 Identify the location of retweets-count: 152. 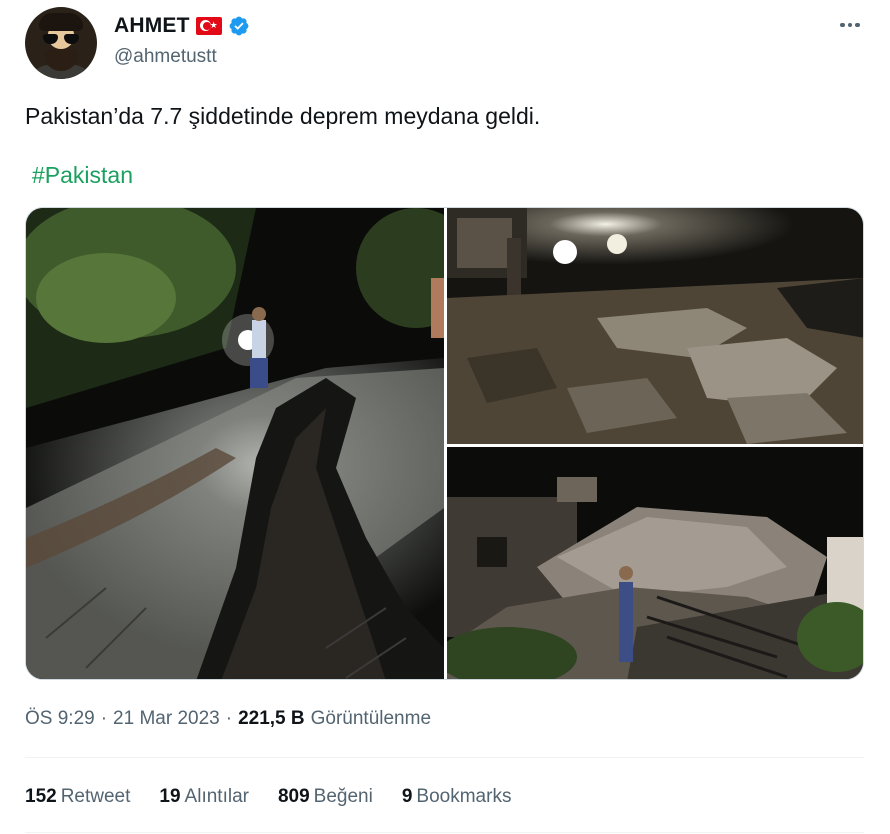
(41, 796).